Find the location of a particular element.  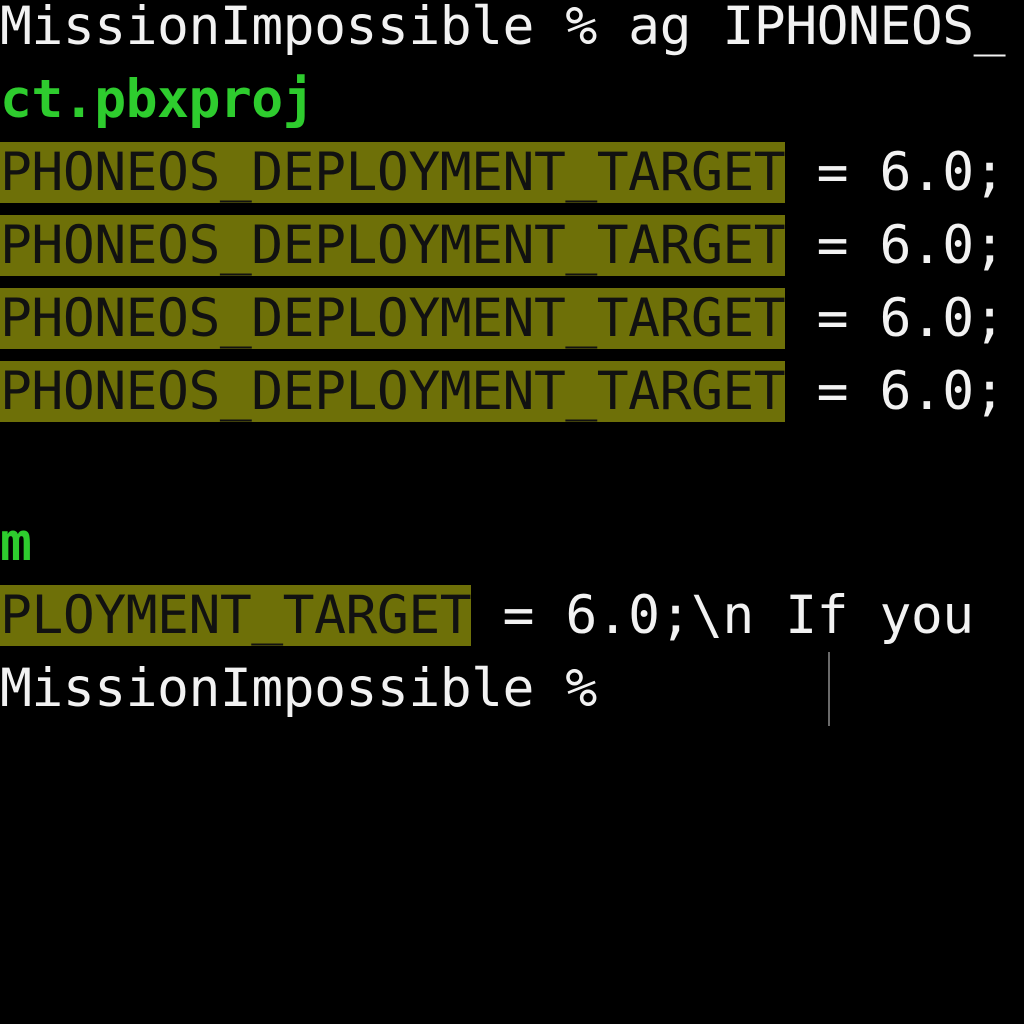

result-line: PLOYMENT_TARGET = 6.0;\n If you is located at coordinates (502, 616).